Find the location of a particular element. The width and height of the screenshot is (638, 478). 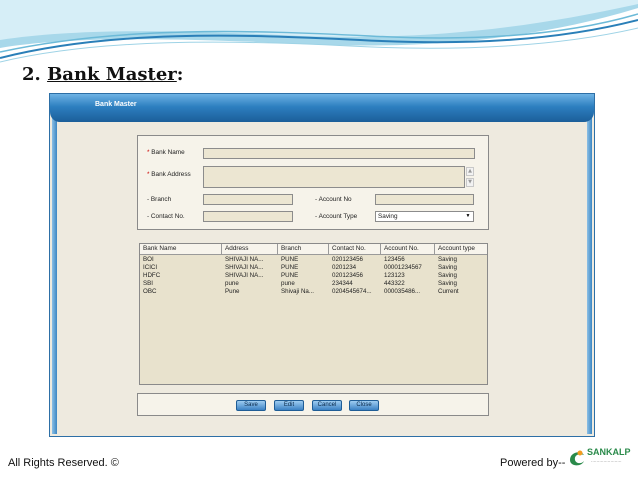

contact-no-label: - Contact No. is located at coordinates (166, 216).